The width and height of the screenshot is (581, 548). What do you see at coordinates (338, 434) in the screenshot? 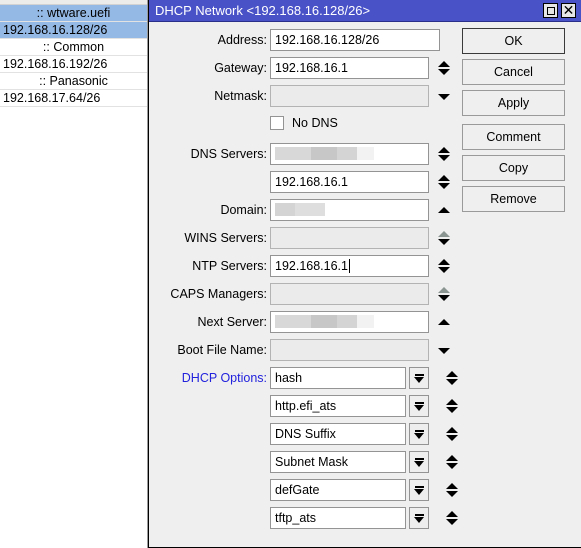
I see `dhcp-option-input-3: DNS Suffix` at bounding box center [338, 434].